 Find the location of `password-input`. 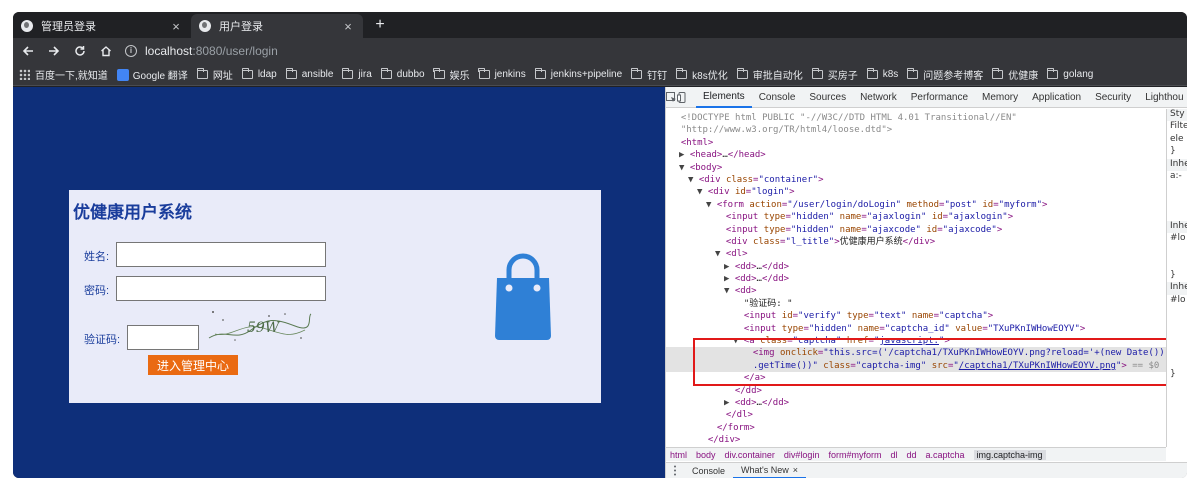

password-input is located at coordinates (221, 288).